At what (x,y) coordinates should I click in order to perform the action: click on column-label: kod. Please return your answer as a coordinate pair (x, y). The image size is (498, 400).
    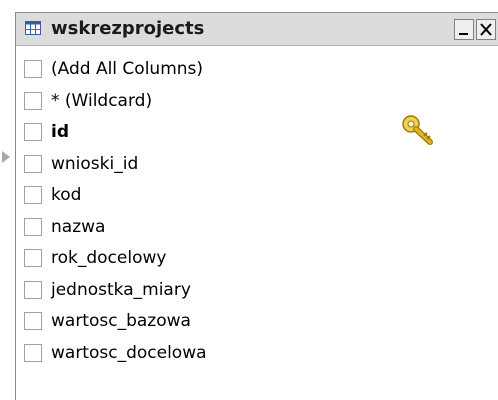
    Looking at the image, I should click on (66, 195).